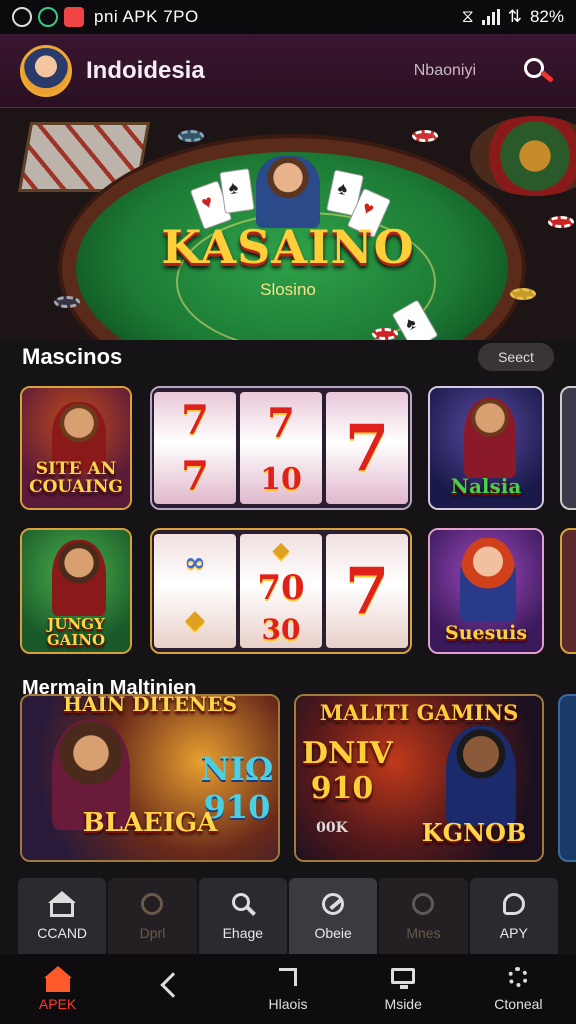 This screenshot has width=576, height=1024. I want to click on whatsapp-icon, so click(22, 17).